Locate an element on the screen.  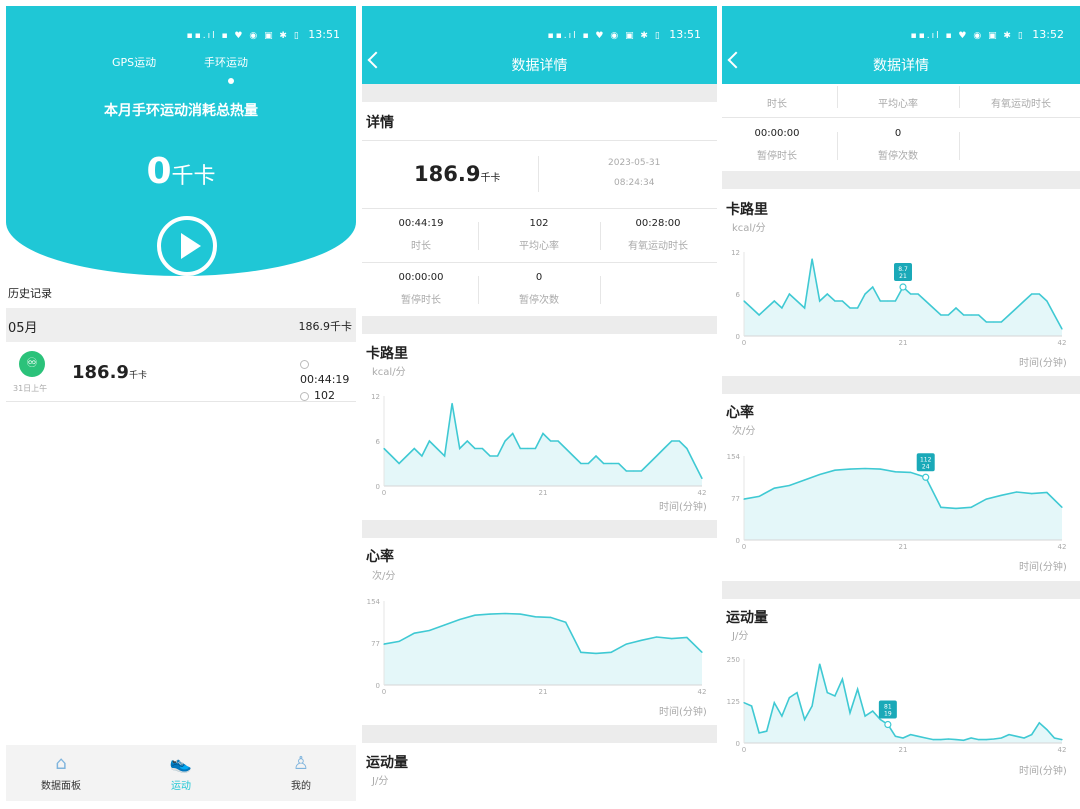
history-record: ♾ 31日上午 186.9千卡 00:44:19 102 is located at coordinates (181, 372).